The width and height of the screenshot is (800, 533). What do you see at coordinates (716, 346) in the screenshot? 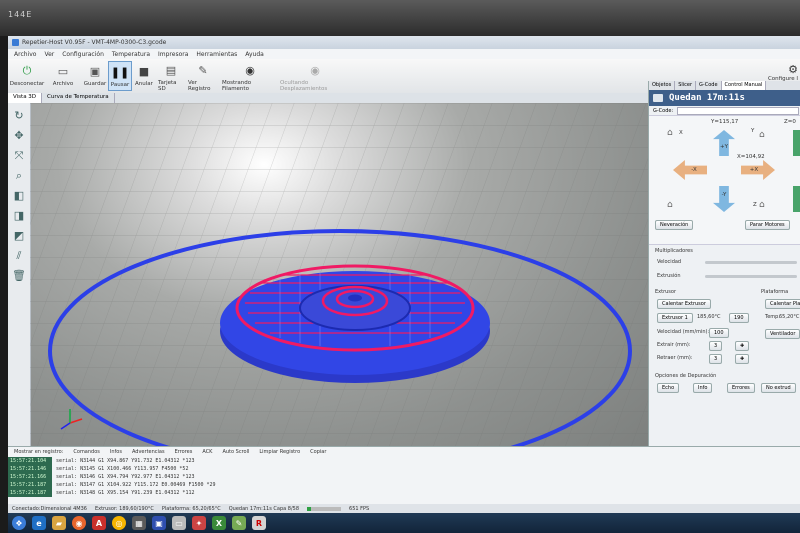
I see `extraer-input: 3` at bounding box center [716, 346].